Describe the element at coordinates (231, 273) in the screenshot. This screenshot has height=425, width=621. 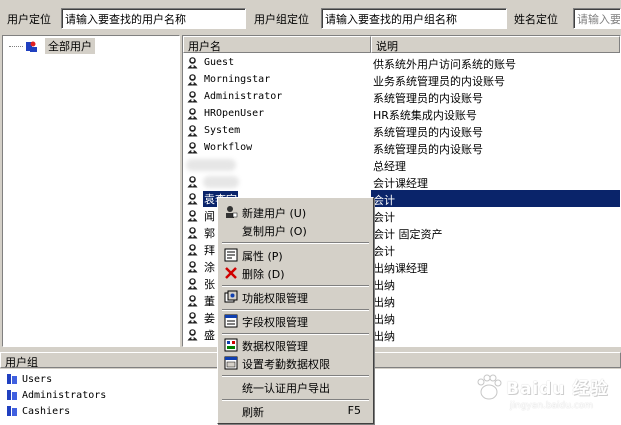
I see `delete-icon` at that location.